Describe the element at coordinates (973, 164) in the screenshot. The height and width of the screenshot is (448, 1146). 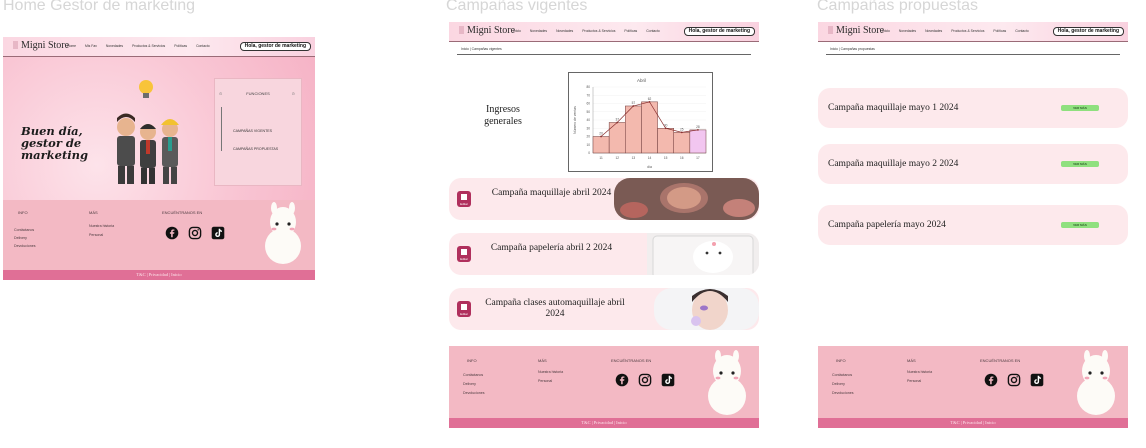
I see `proposal-card: Campaña maquillaje mayo 2 2024 VER MÁS` at that location.